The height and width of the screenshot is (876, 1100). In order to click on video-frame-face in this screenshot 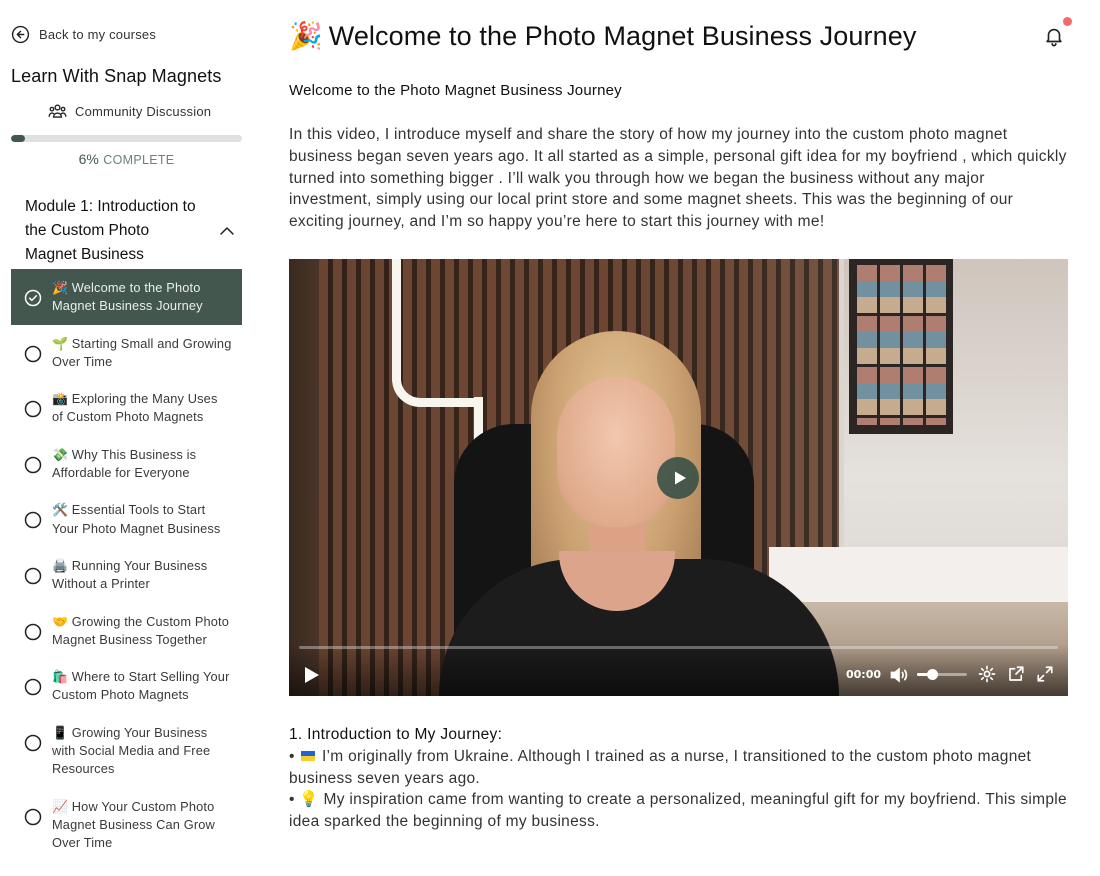, I will do `click(616, 452)`.